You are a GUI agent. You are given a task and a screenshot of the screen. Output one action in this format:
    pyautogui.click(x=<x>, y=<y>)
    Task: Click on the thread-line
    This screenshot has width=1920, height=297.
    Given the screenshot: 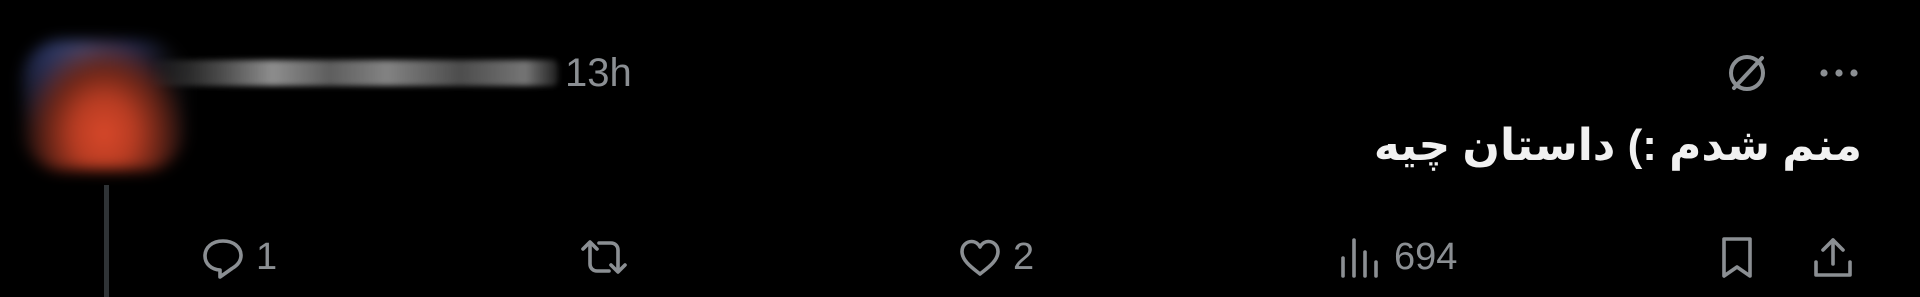 What is the action you would take?
    pyautogui.click(x=106, y=241)
    